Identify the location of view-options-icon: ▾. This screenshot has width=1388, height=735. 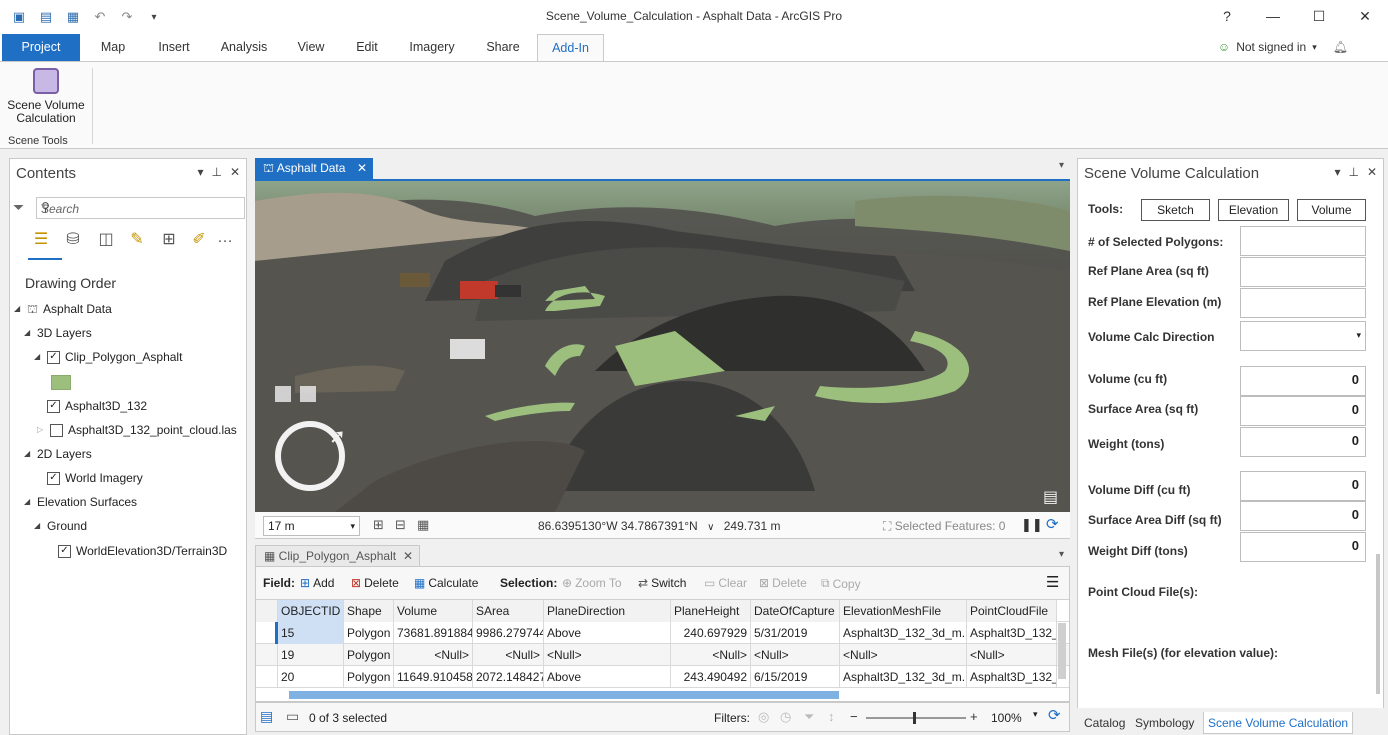
(1061, 554).